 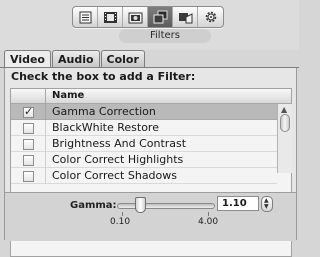 What do you see at coordinates (151, 96) in the screenshot?
I see `list-header: Name` at bounding box center [151, 96].